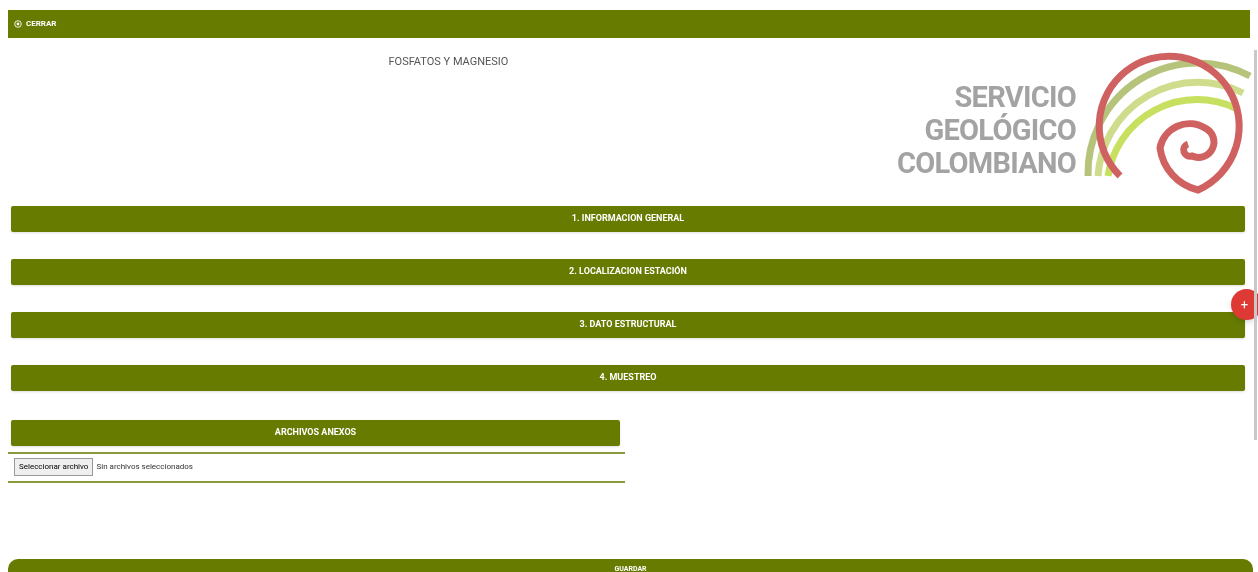  Describe the element at coordinates (18, 24) in the screenshot. I see `radio-icon` at that location.